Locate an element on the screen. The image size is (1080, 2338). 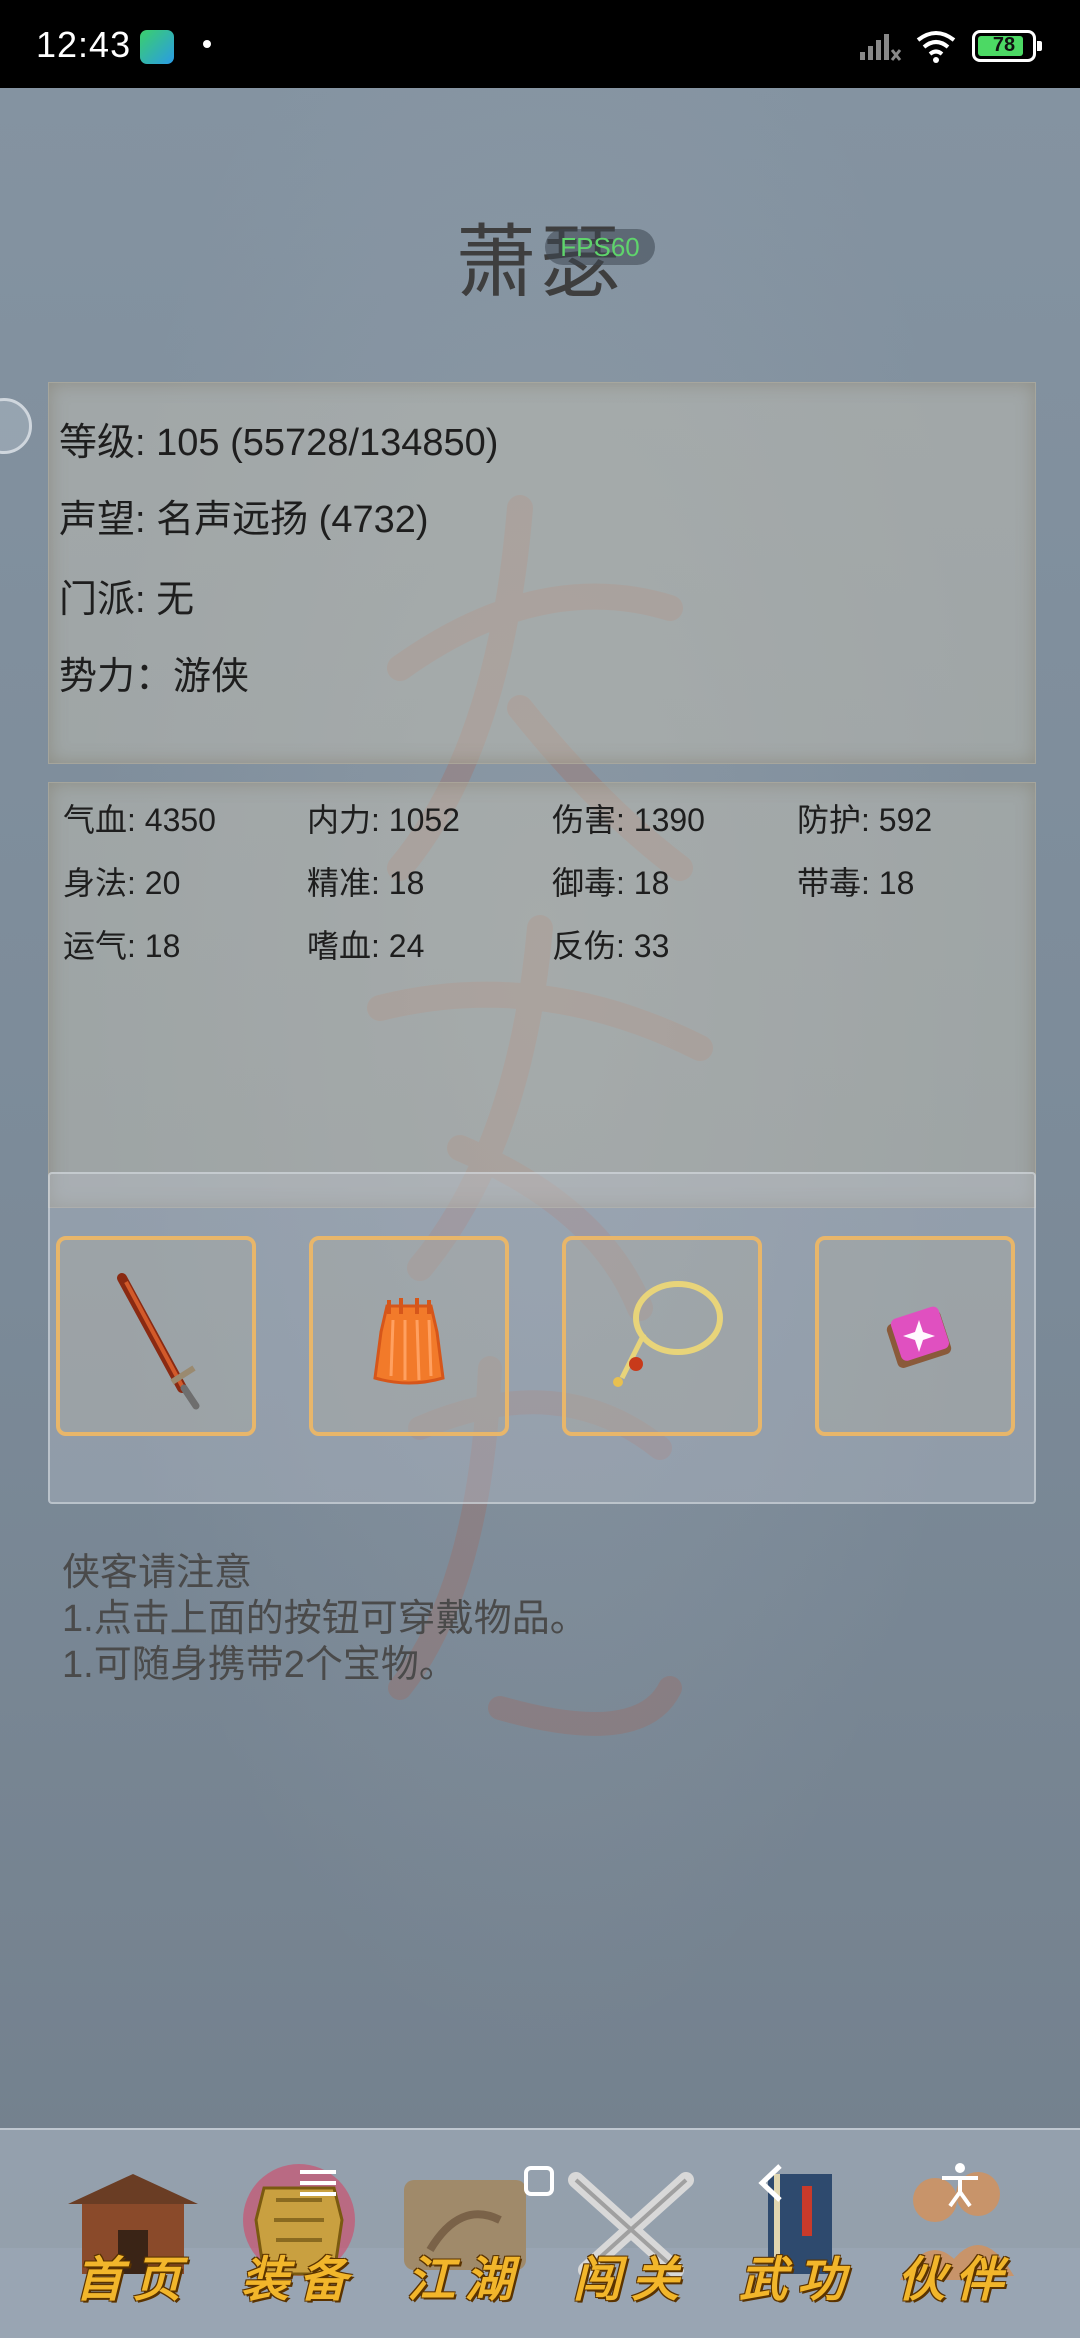
notice-text-block: 侠客请注意 1.点击上面的按钮可穿戴物品。 1.可随身携带2个宝物。 is located at coordinates (325, 1619).